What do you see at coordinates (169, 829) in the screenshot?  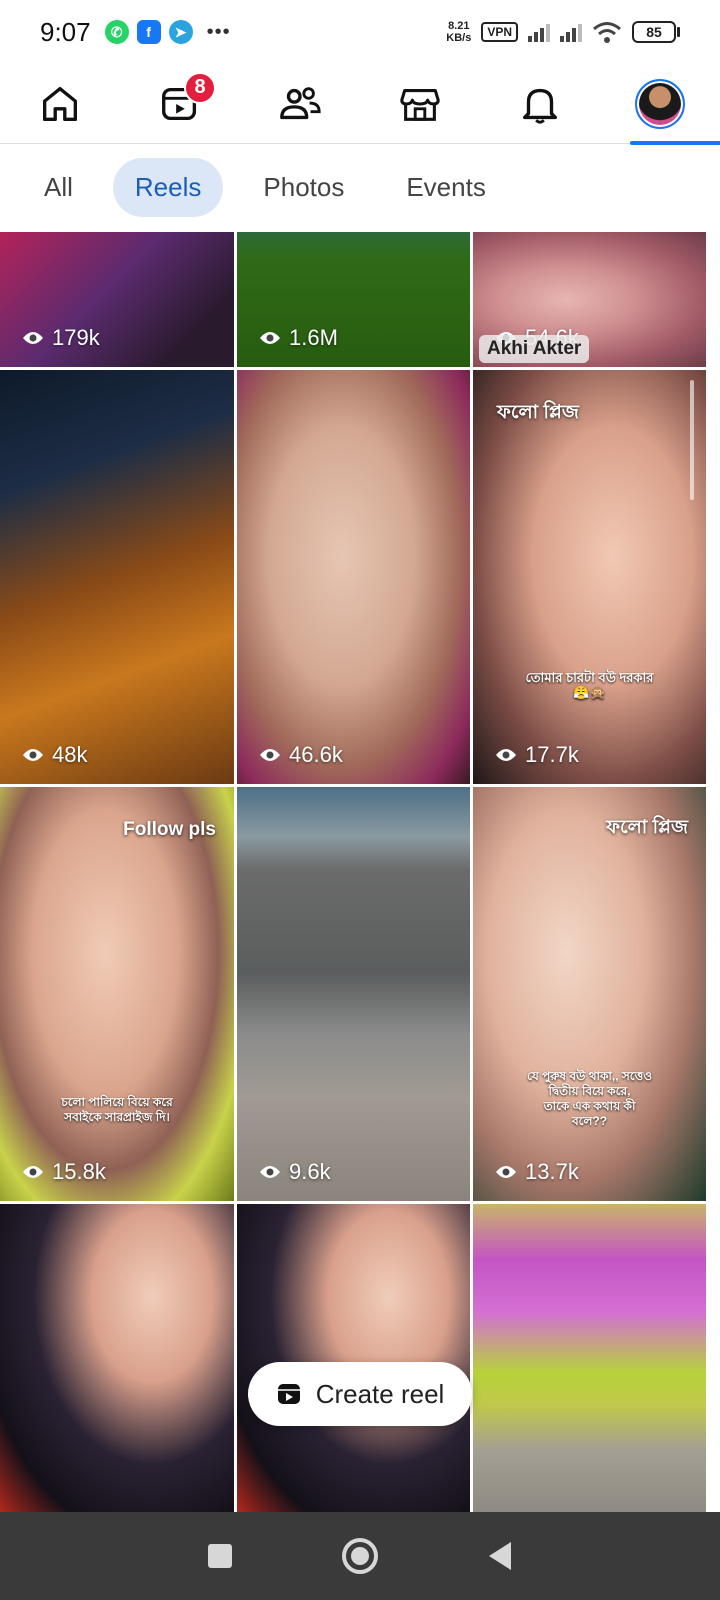 I see `reel-top-text: Follow pls` at bounding box center [169, 829].